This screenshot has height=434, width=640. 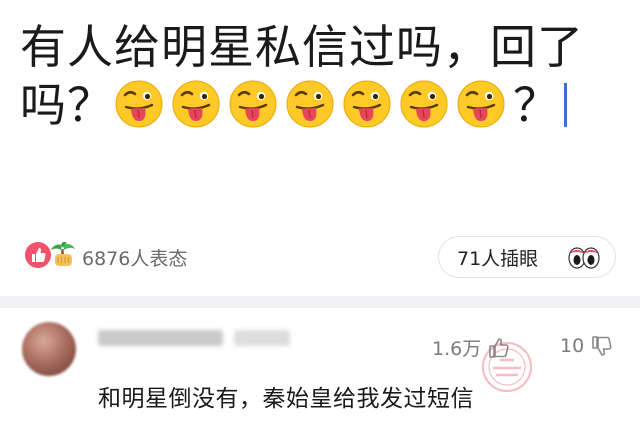 I want to click on section-divider, so click(x=320, y=302).